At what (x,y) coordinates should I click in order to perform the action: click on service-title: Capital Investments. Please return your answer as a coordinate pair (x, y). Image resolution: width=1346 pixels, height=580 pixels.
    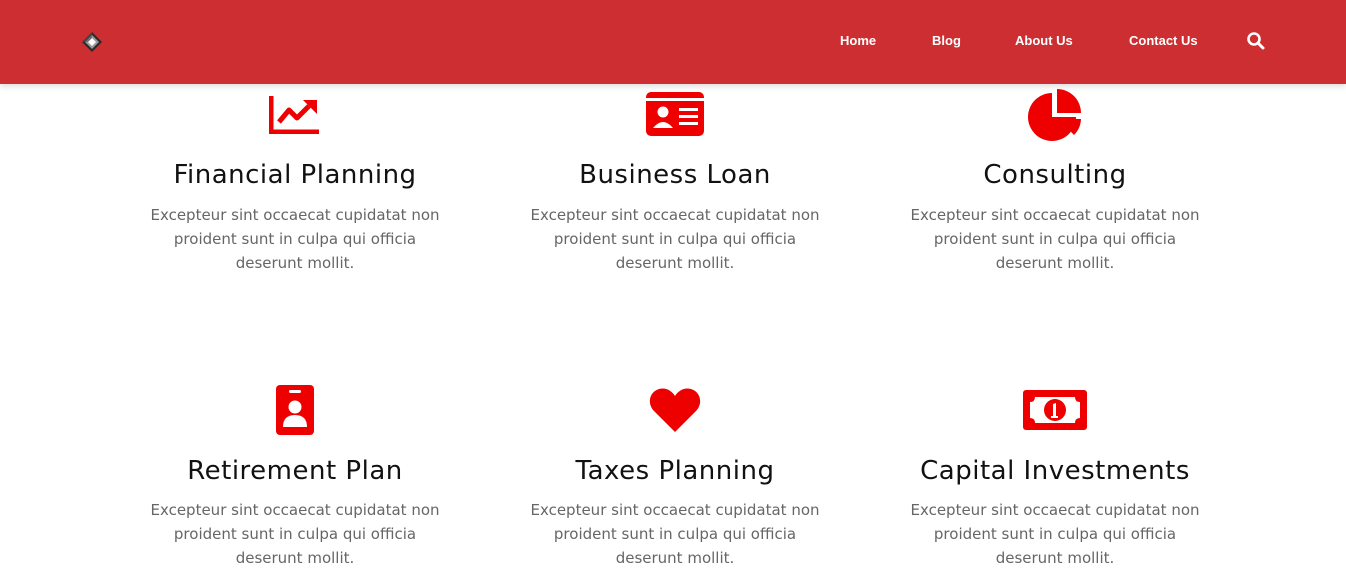
    Looking at the image, I should click on (1055, 471).